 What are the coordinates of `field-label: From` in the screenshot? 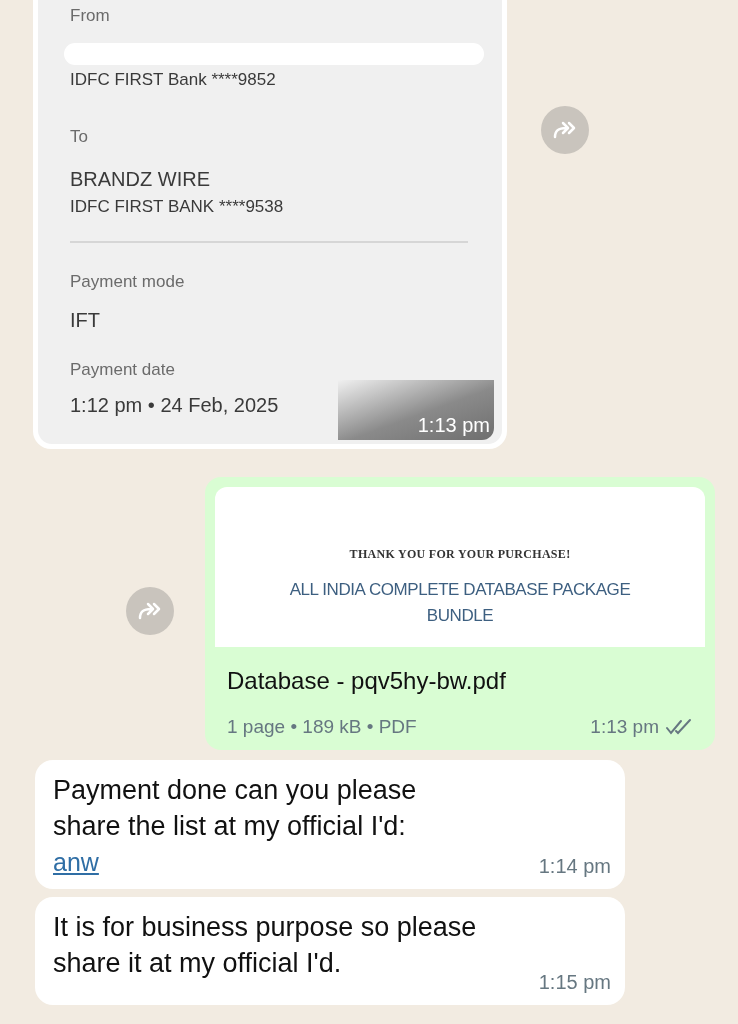 It's located at (90, 16).